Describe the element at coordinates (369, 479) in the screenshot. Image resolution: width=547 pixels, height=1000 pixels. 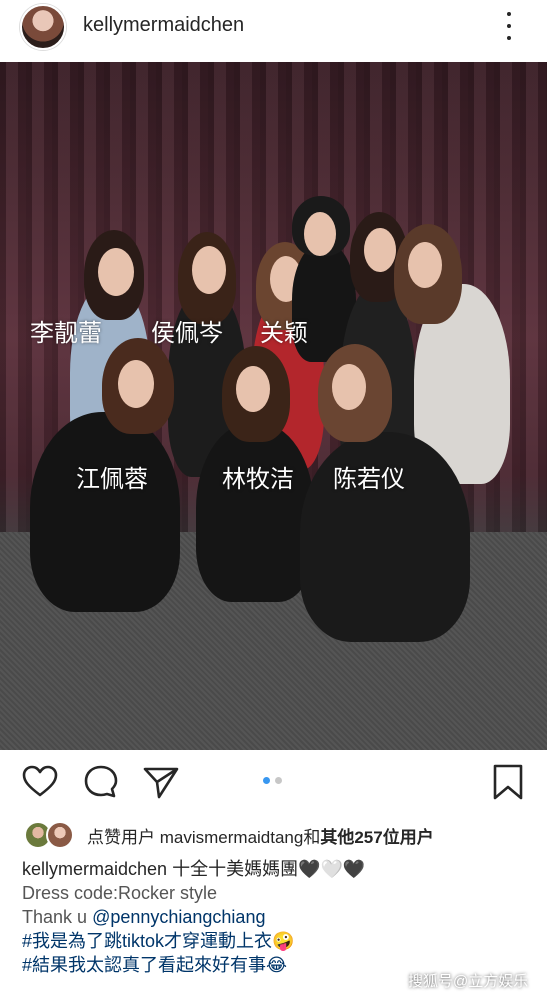
I see `name-label: 陈若仪` at that location.